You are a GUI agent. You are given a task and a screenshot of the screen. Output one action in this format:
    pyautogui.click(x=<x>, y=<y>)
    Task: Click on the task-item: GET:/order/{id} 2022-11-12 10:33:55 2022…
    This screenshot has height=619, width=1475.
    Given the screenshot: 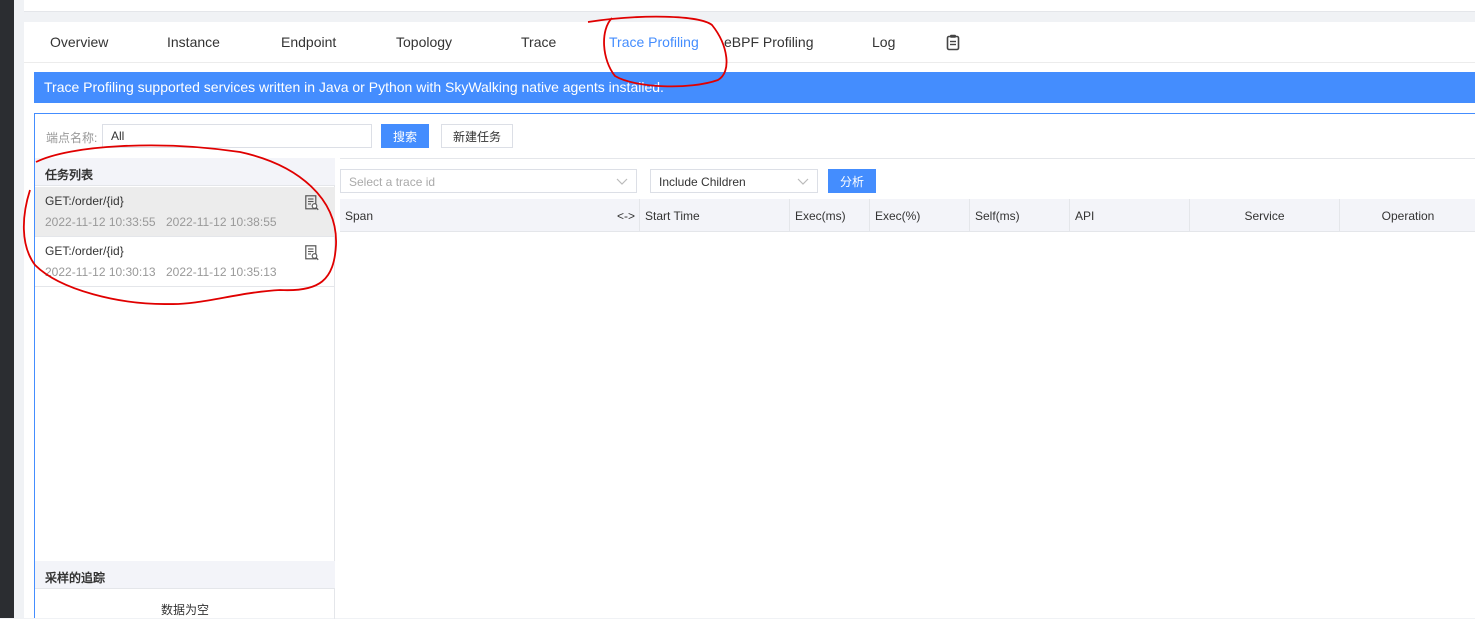 What is the action you would take?
    pyautogui.click(x=185, y=212)
    